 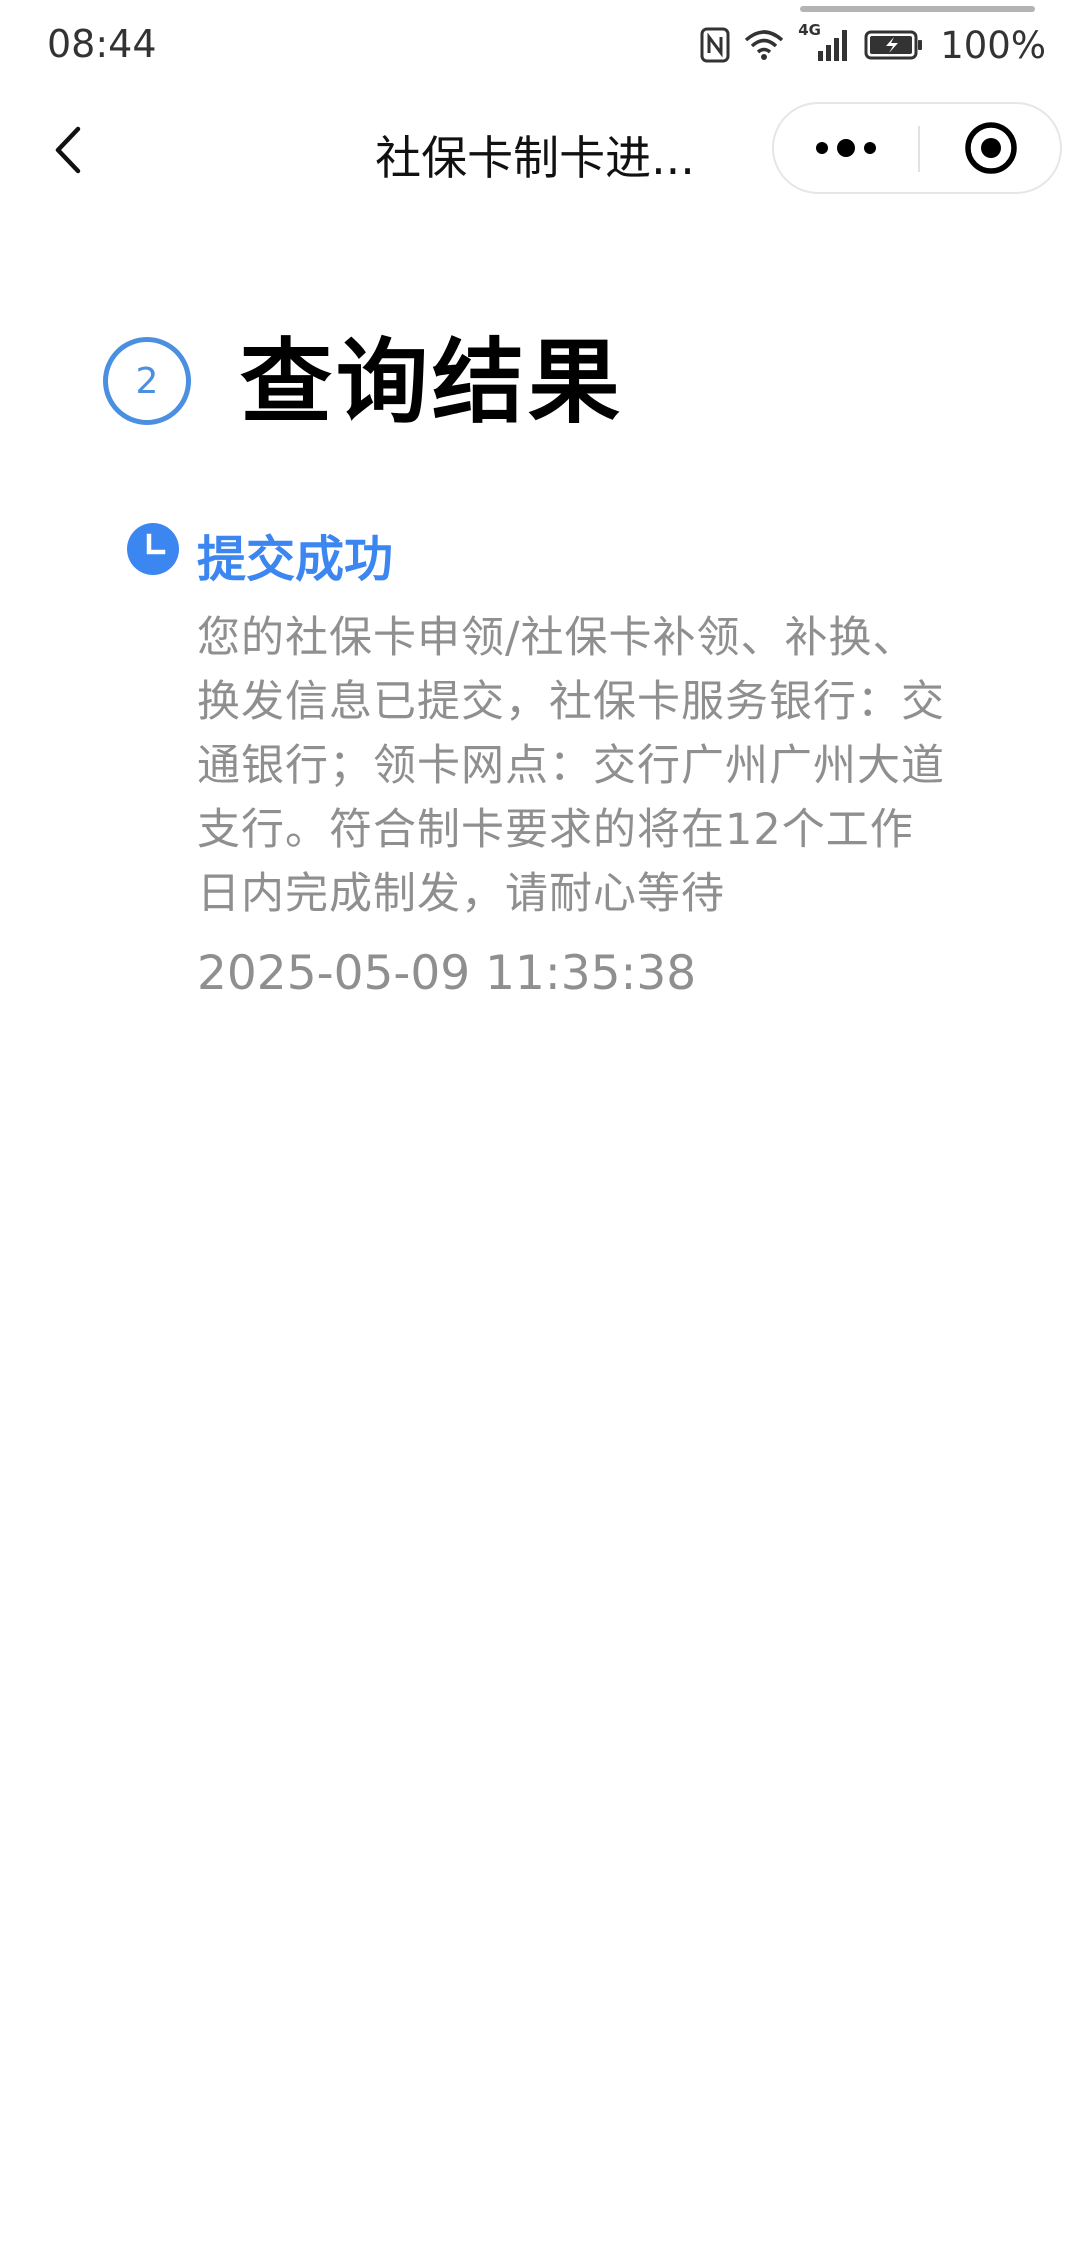 What do you see at coordinates (917, 9) in the screenshot?
I see `gesture-indicator` at bounding box center [917, 9].